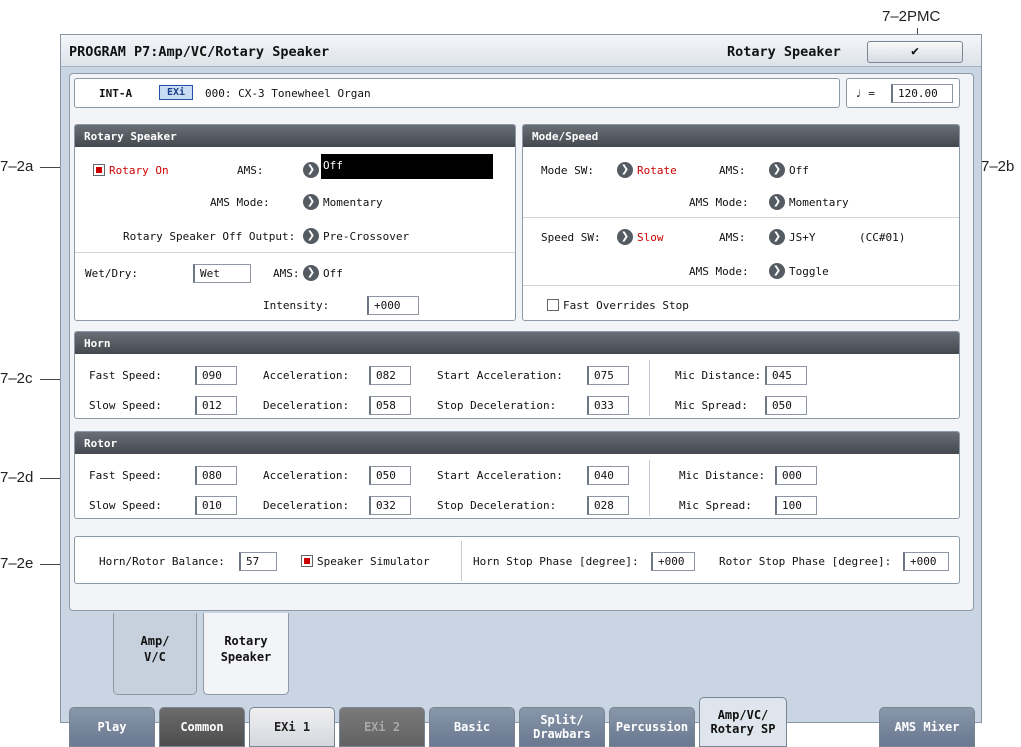 Image resolution: width=1021 pixels, height=747 pixels. I want to click on mode-ams-mode-value: Momentary, so click(819, 202).